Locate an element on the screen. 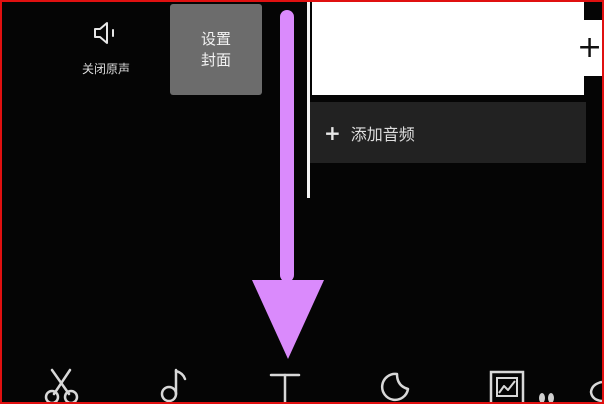 The height and width of the screenshot is (404, 604). mute-original-audio-button: 关闭原声 is located at coordinates (106, 53).